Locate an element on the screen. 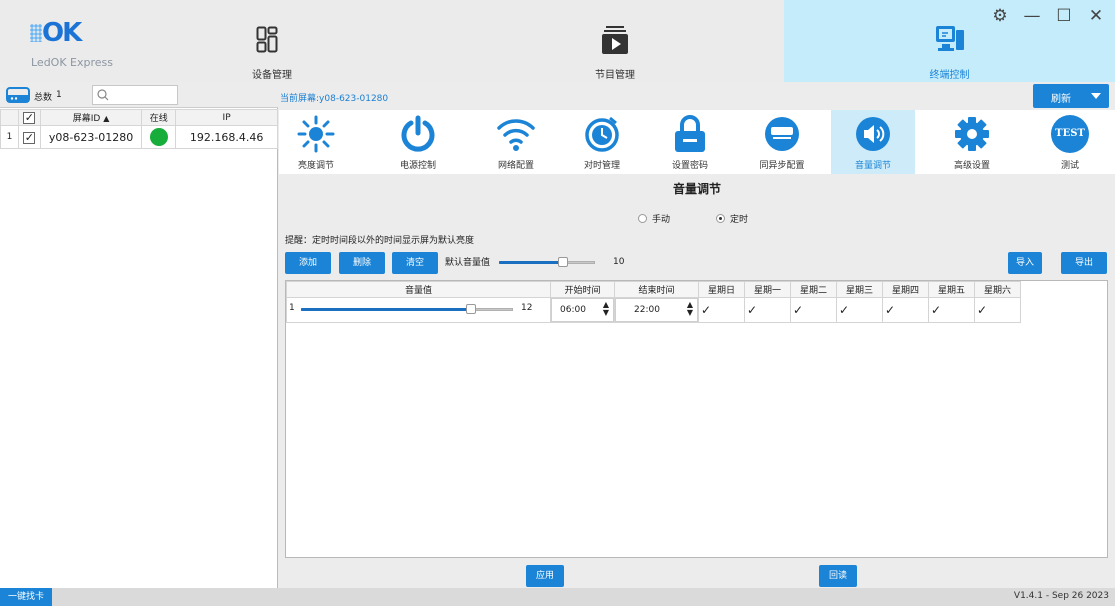 This screenshot has height=606, width=1115. column-header-mon: 星期一 is located at coordinates (767, 289).